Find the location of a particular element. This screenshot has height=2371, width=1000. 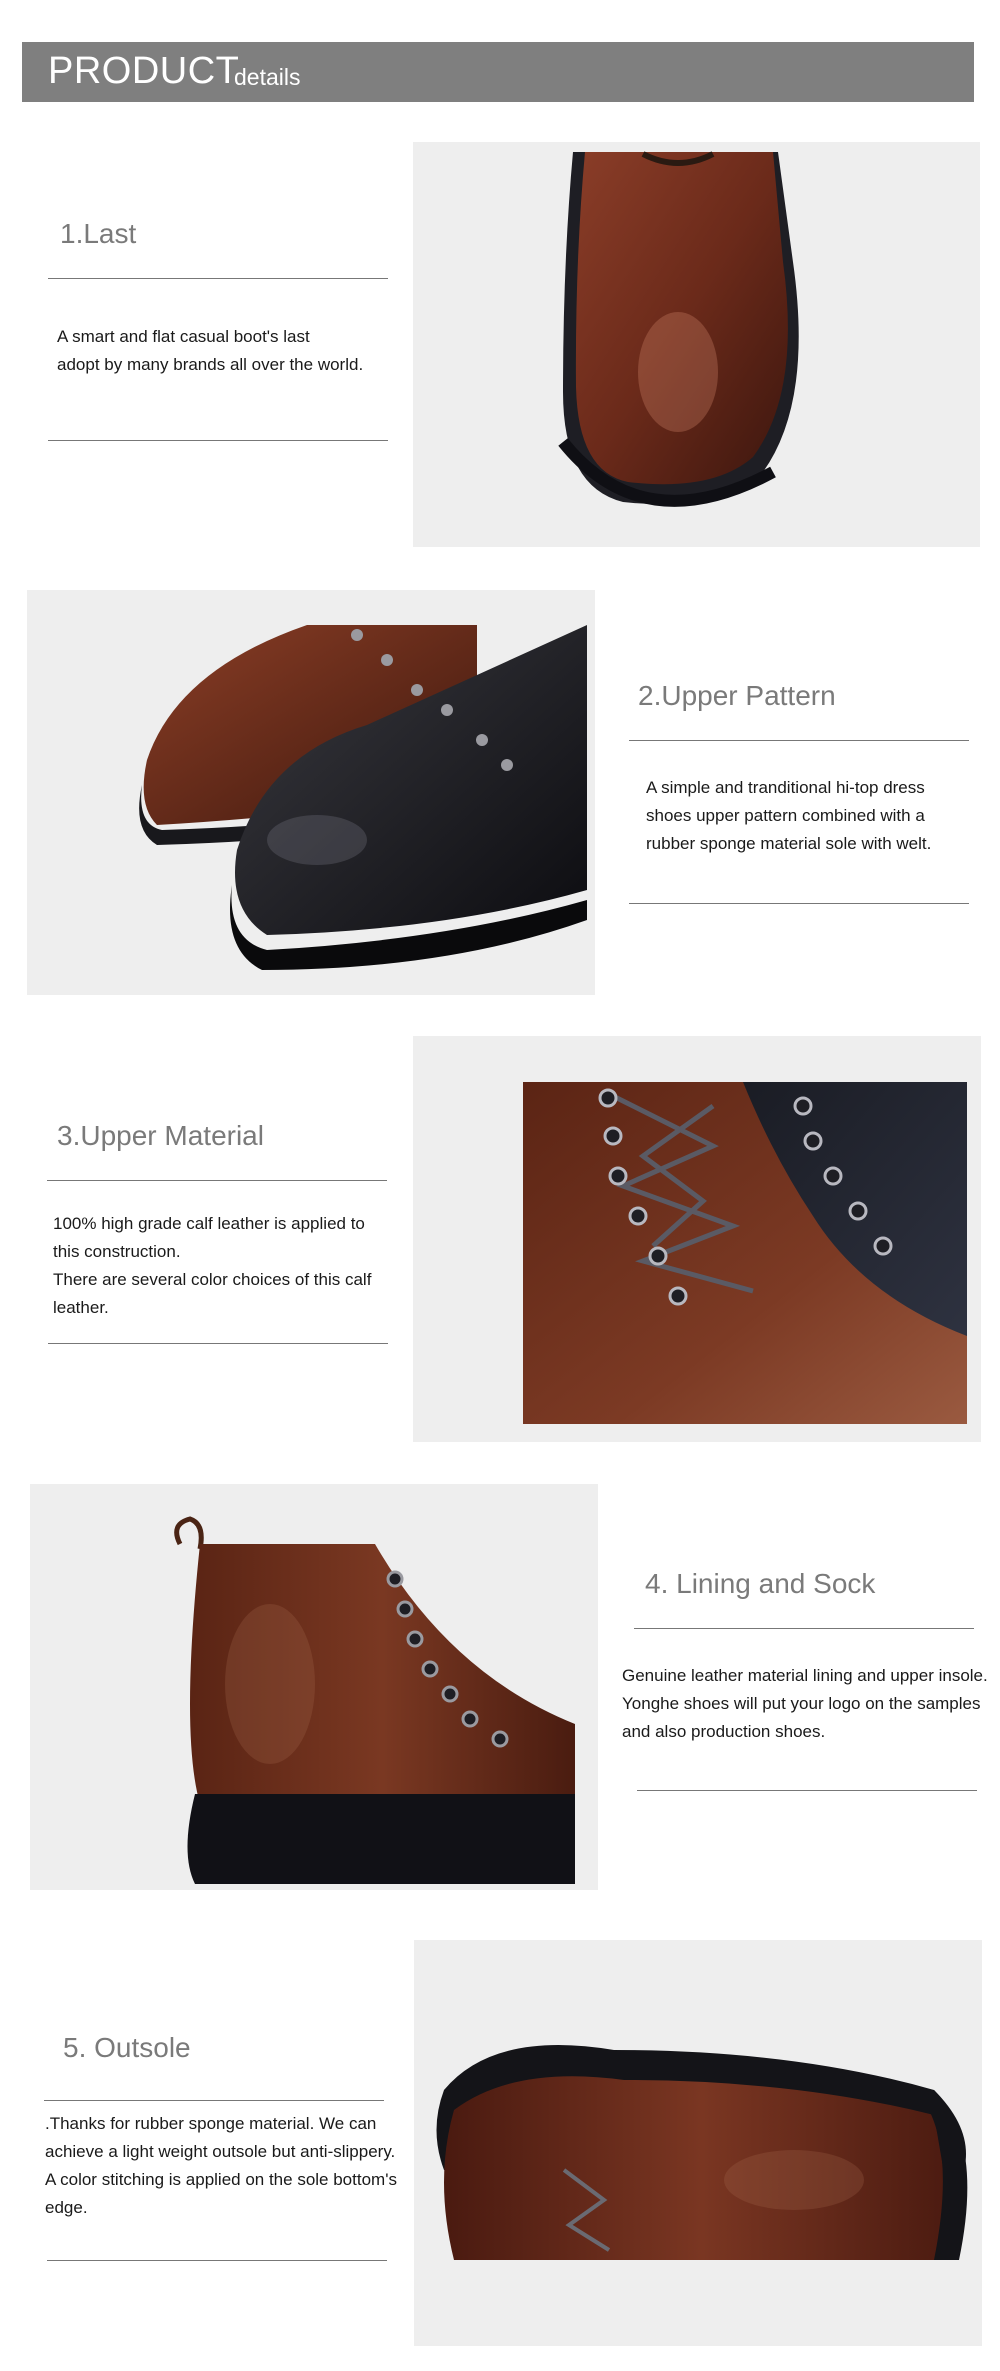

section-2-top-rule is located at coordinates (799, 740).